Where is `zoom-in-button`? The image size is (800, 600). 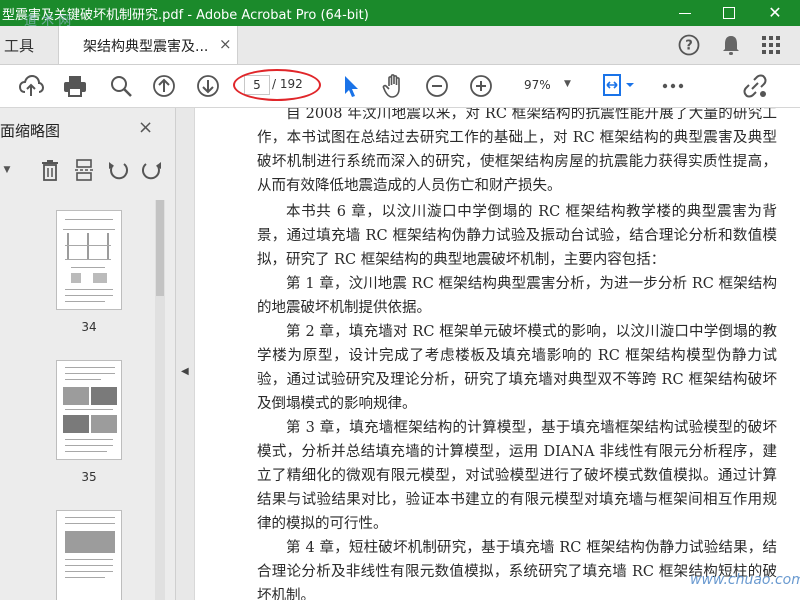
zoom-in-button is located at coordinates (481, 86).